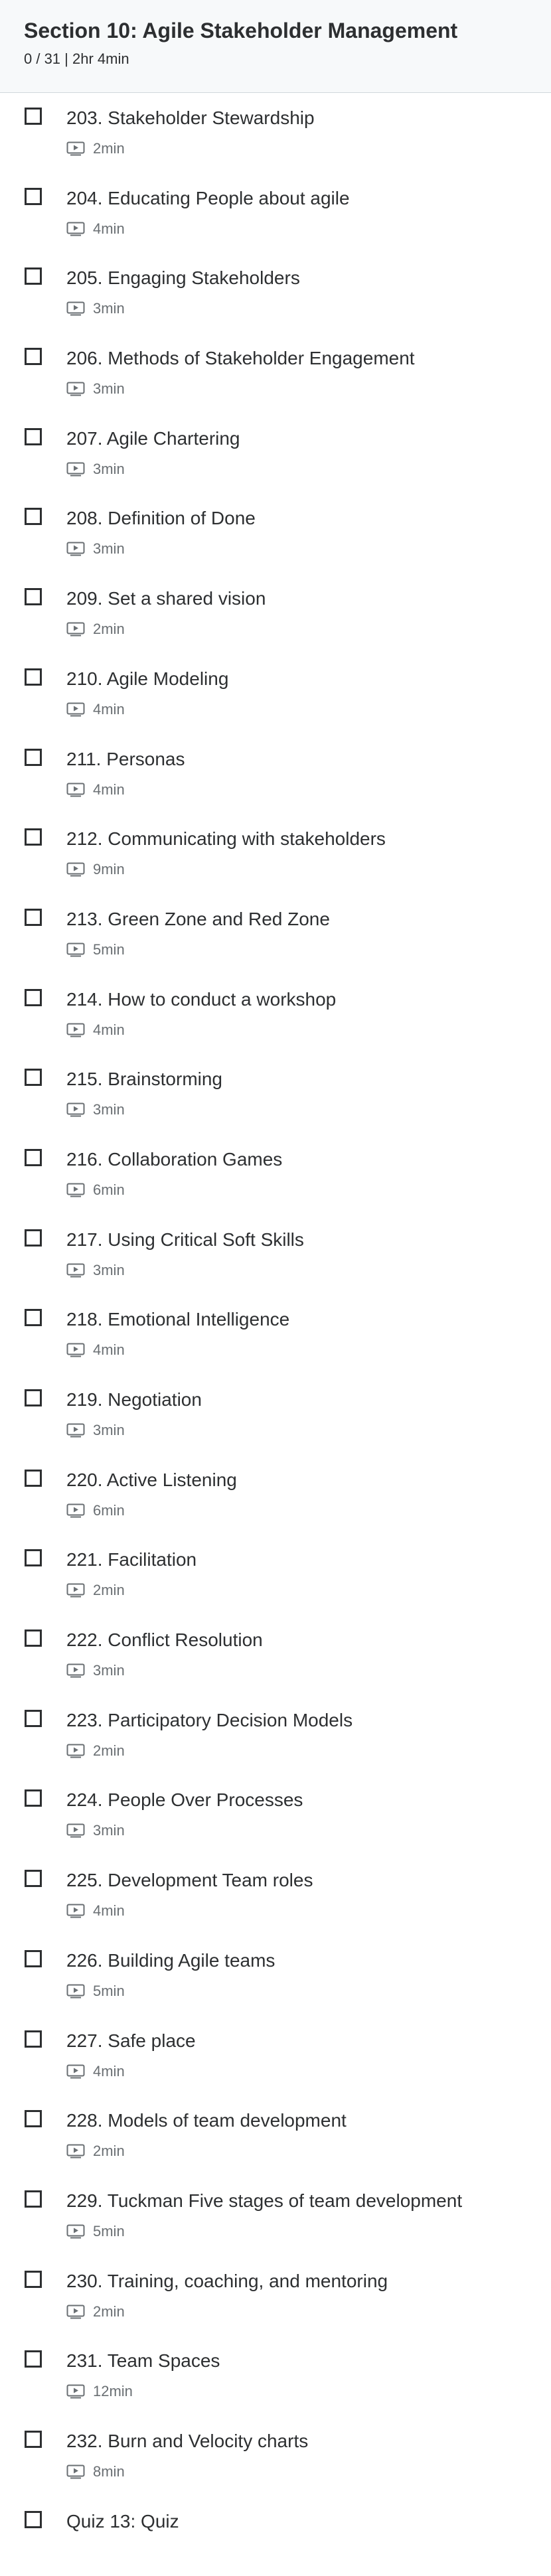  I want to click on lecture-title: 222. Conflict Resolution, so click(164, 1640).